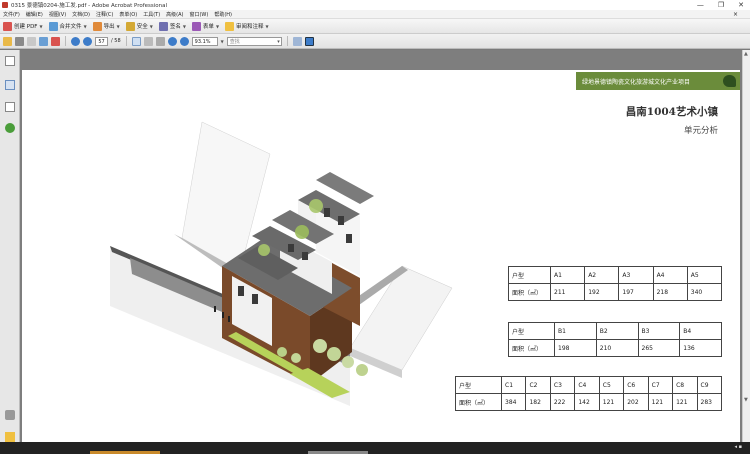  I want to click on forms-button: 表单 ▼, so click(205, 26).